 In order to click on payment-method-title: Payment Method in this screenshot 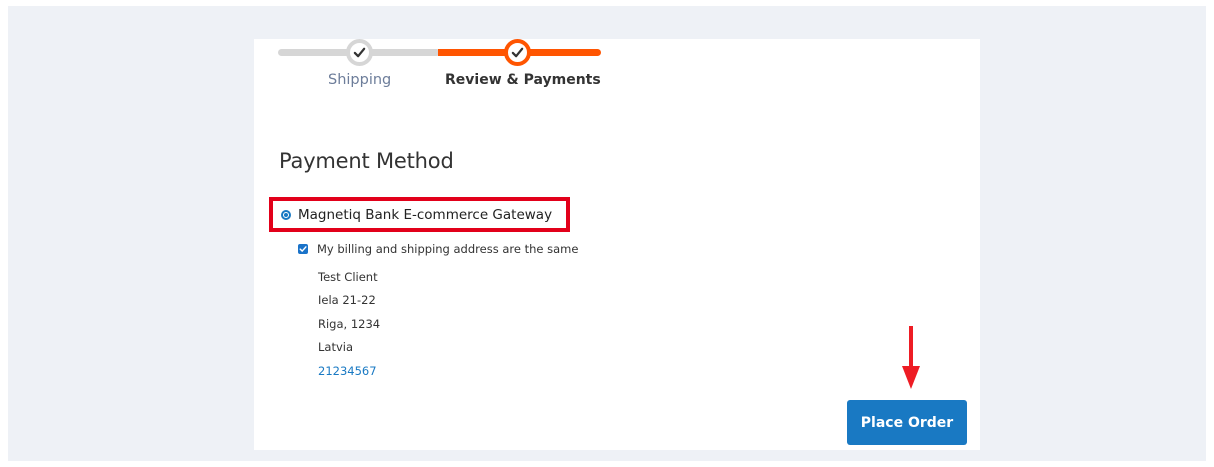, I will do `click(366, 161)`.